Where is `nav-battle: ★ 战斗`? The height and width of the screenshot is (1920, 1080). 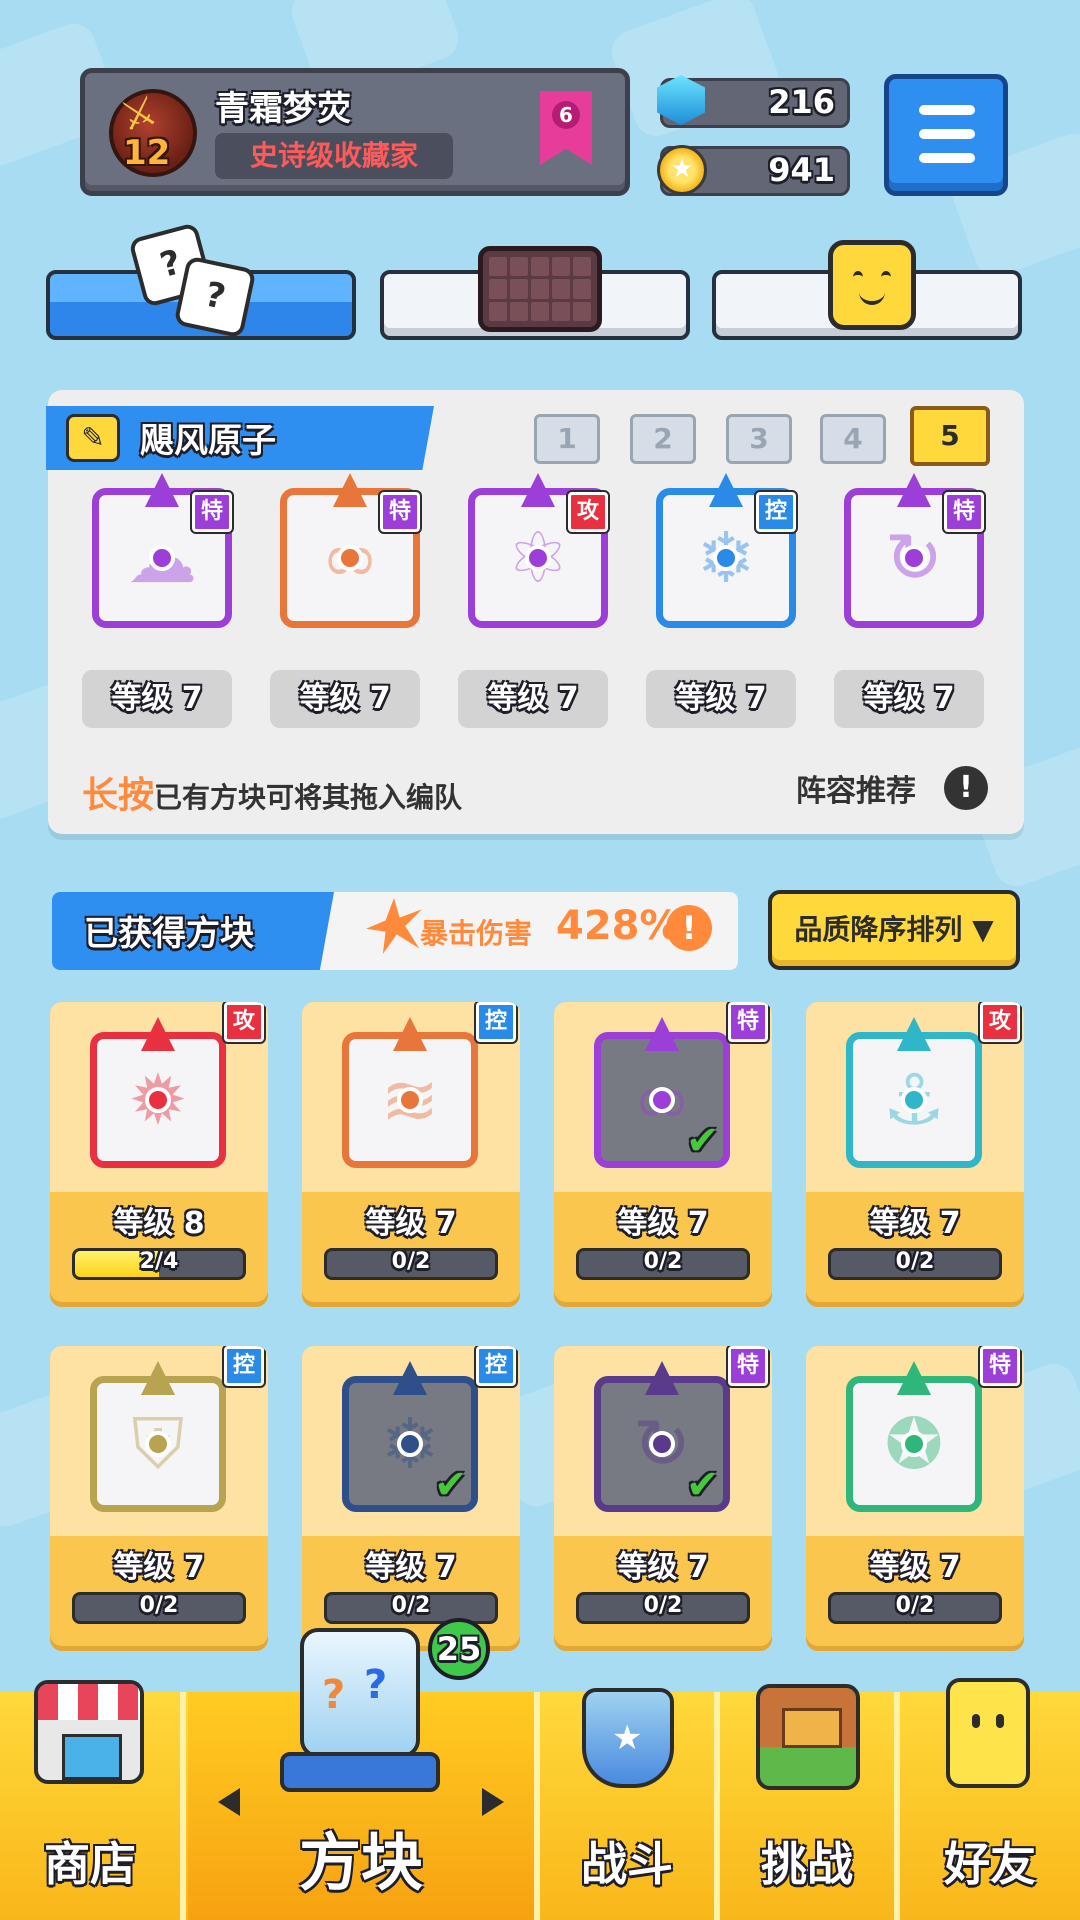 nav-battle: ★ 战斗 is located at coordinates (627, 1804).